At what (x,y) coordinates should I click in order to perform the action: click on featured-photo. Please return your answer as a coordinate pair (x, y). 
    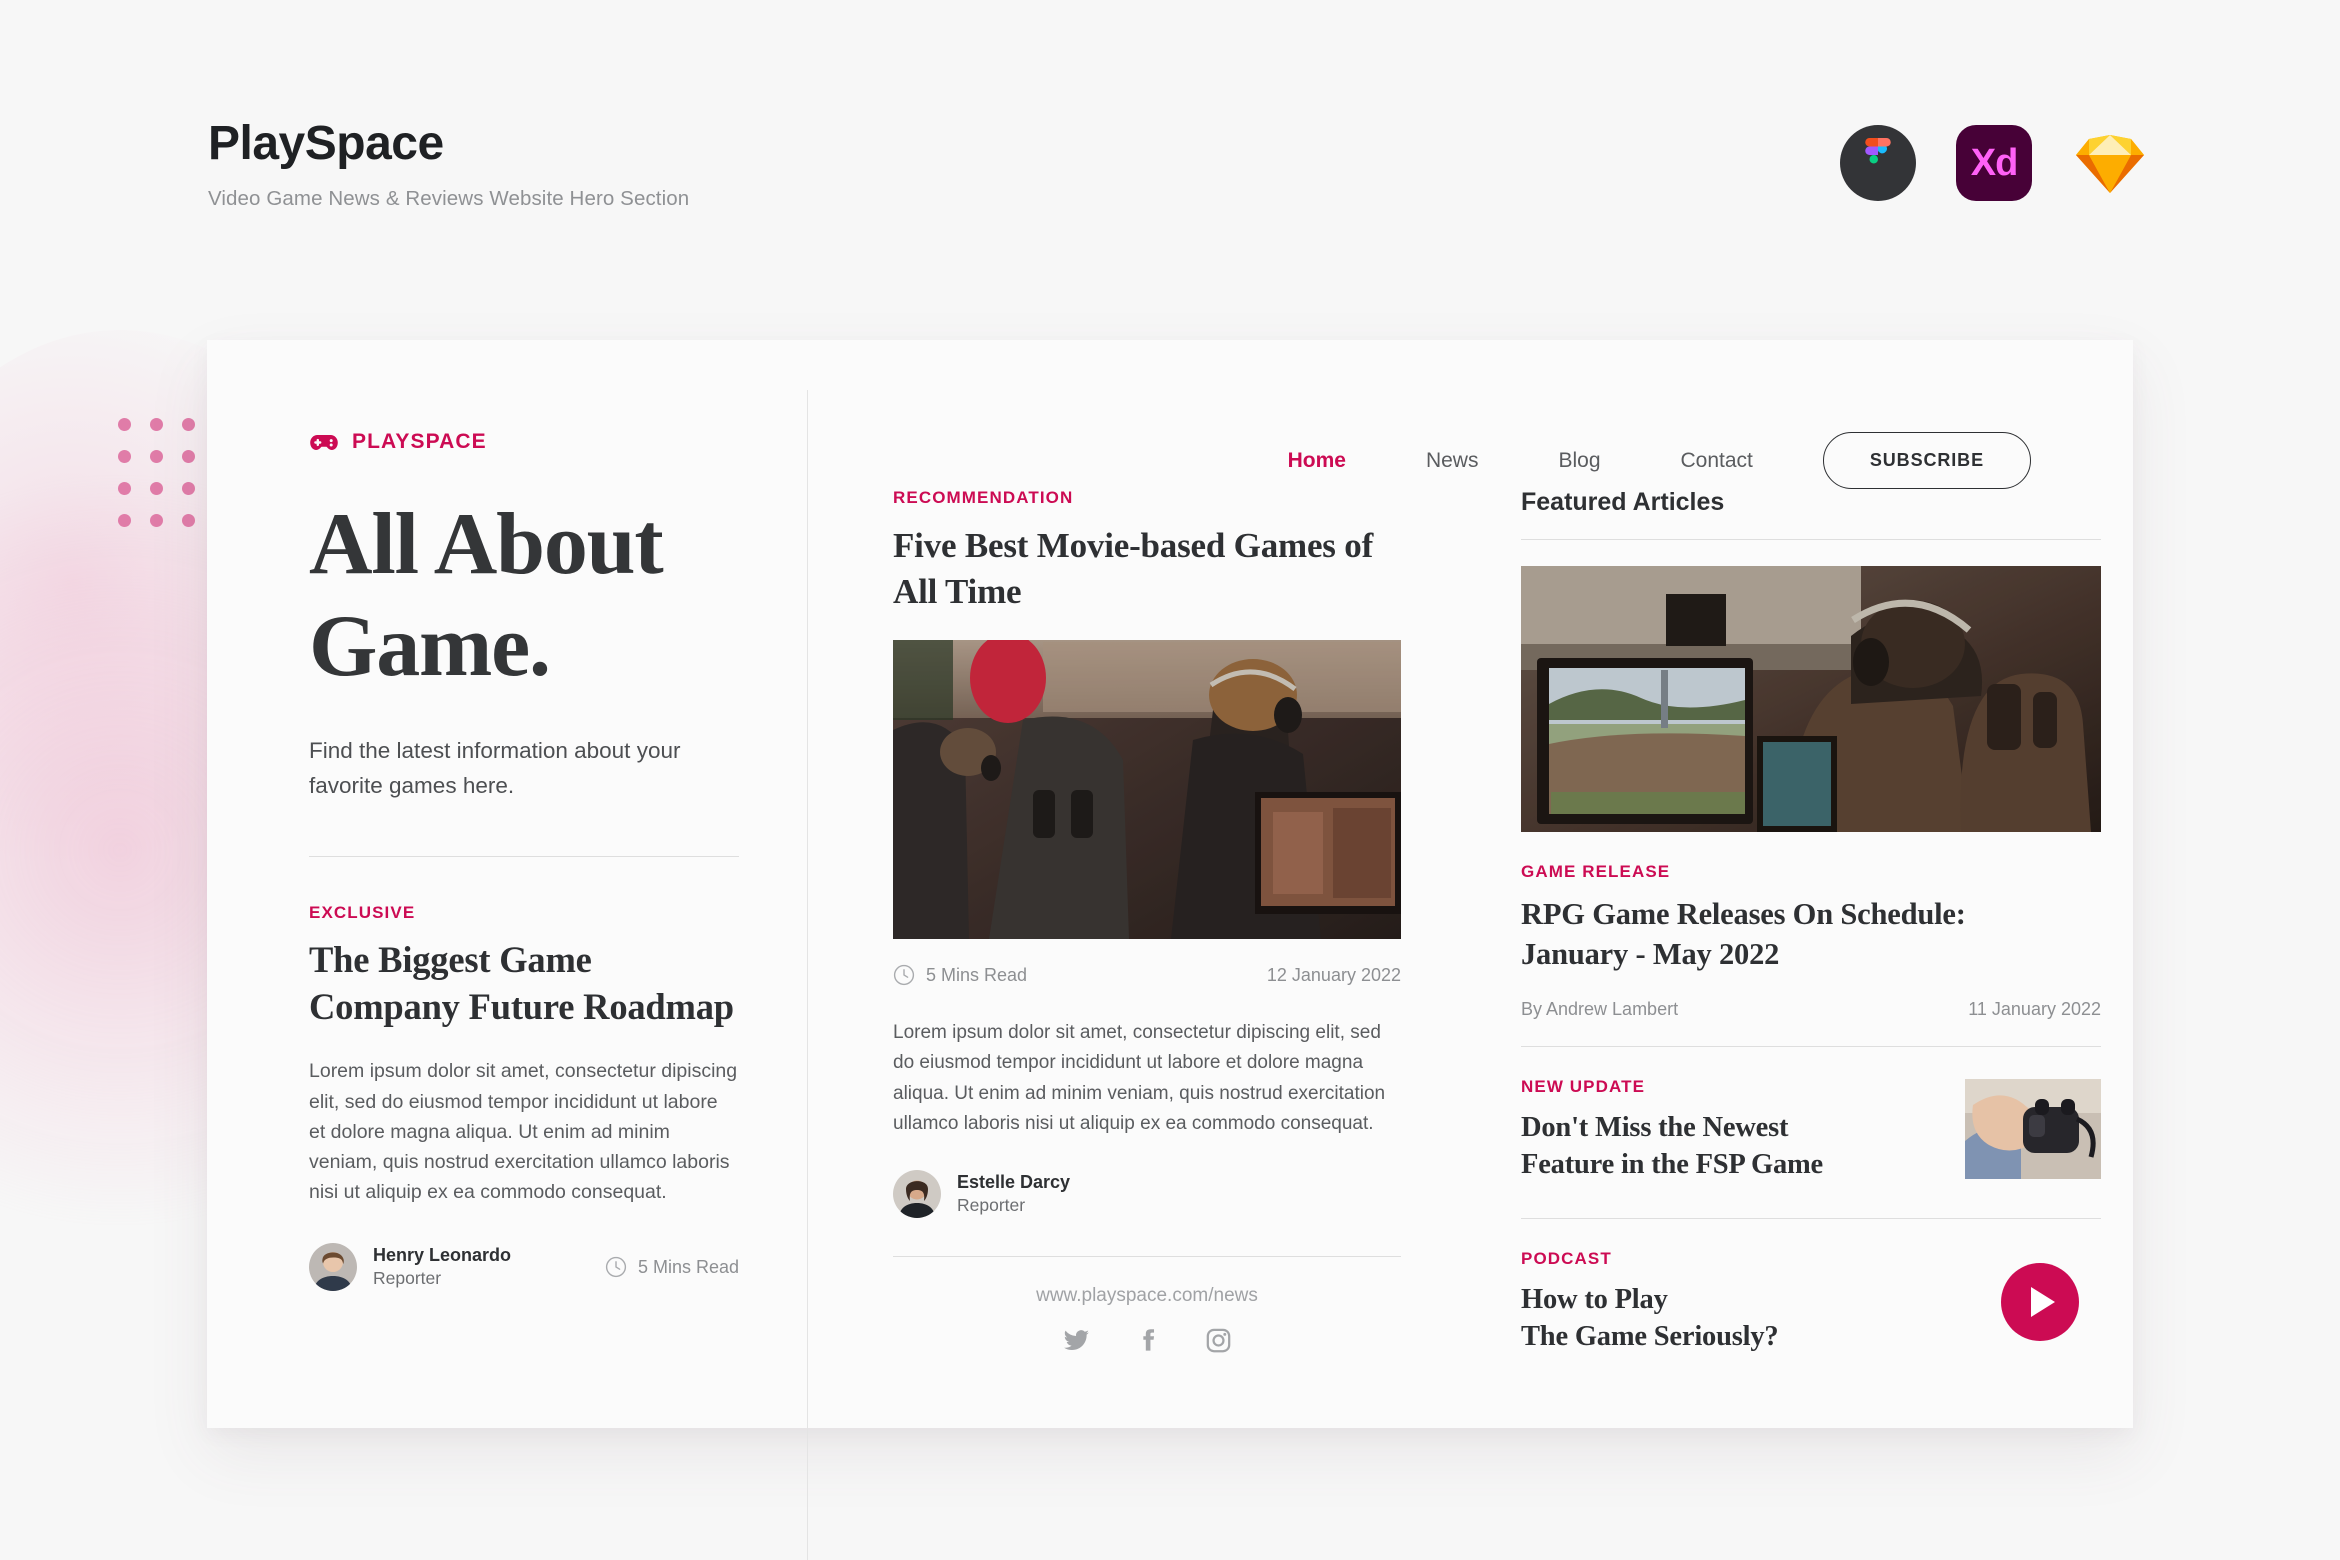
    Looking at the image, I should click on (1811, 699).